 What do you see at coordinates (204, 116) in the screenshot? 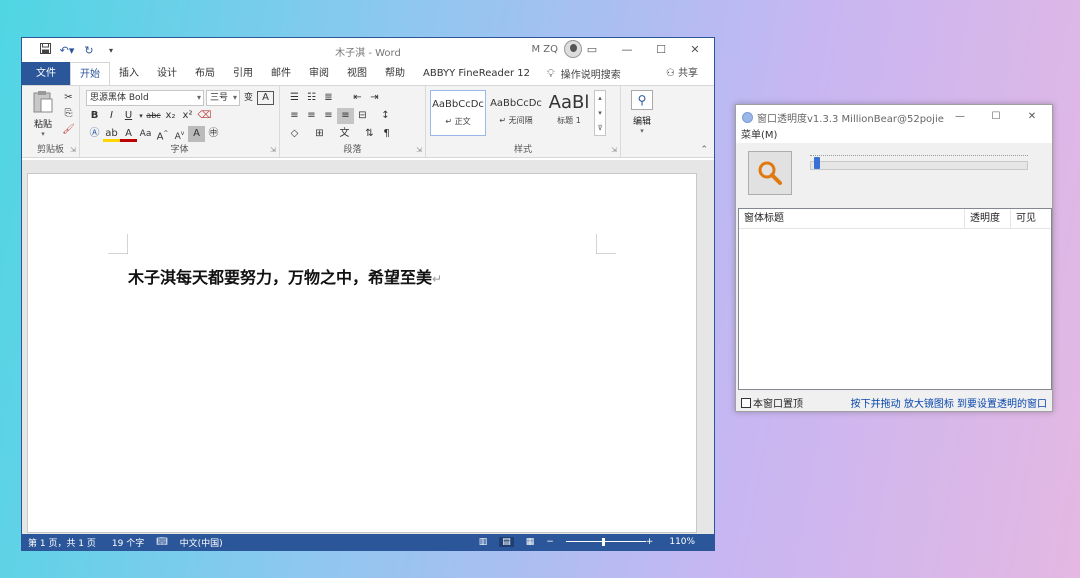
I see `clear-formatting-icon: ⌫` at bounding box center [204, 116].